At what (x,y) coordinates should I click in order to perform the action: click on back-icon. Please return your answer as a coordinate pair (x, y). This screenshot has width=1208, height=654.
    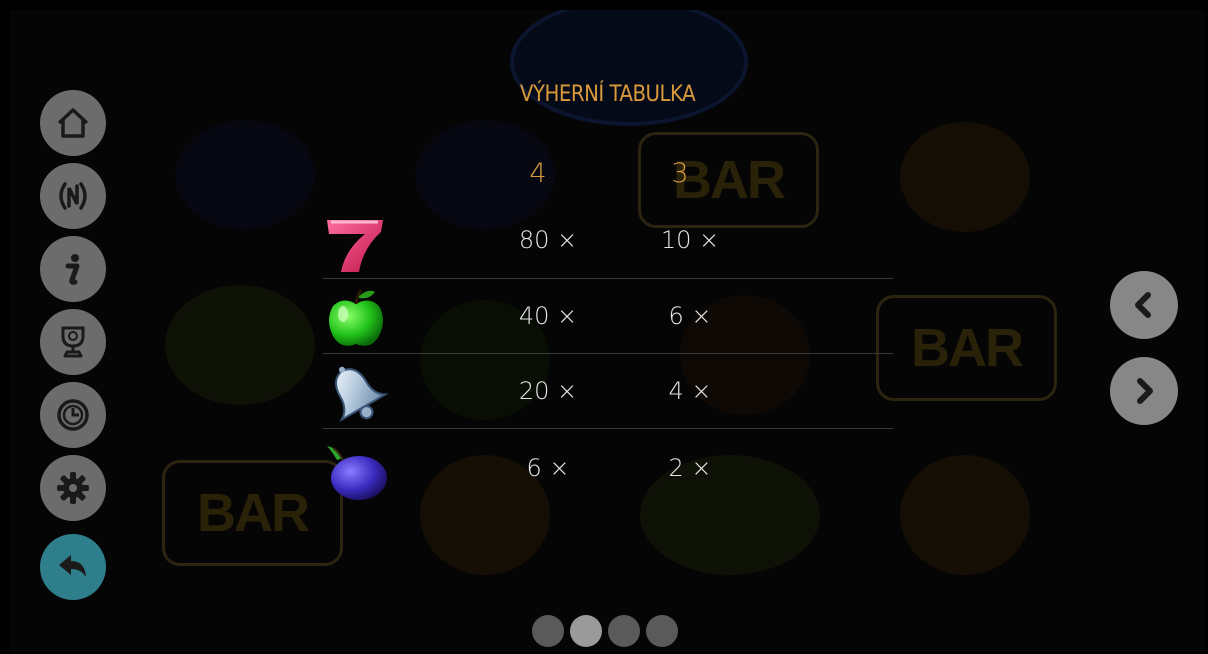
    Looking at the image, I should click on (72, 566).